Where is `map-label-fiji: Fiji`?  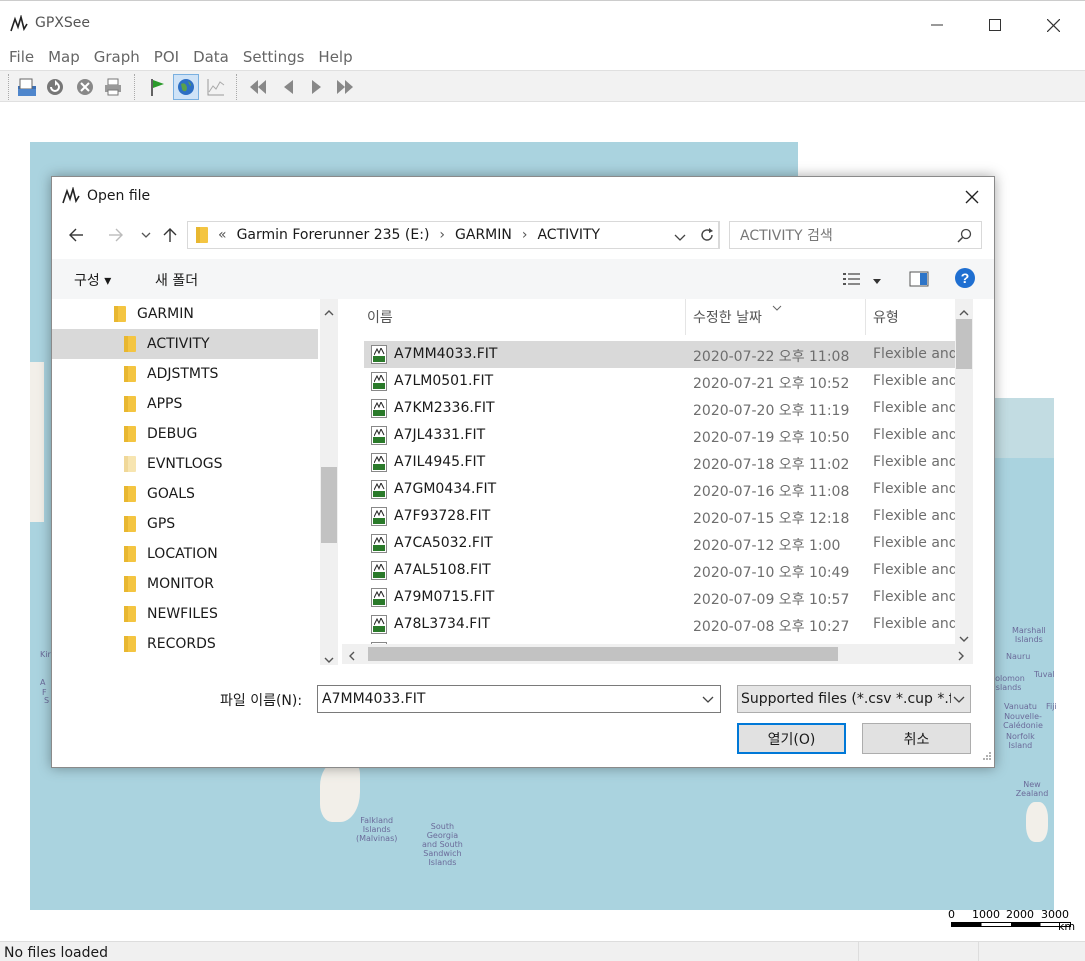 map-label-fiji: Fiji is located at coordinates (1051, 706).